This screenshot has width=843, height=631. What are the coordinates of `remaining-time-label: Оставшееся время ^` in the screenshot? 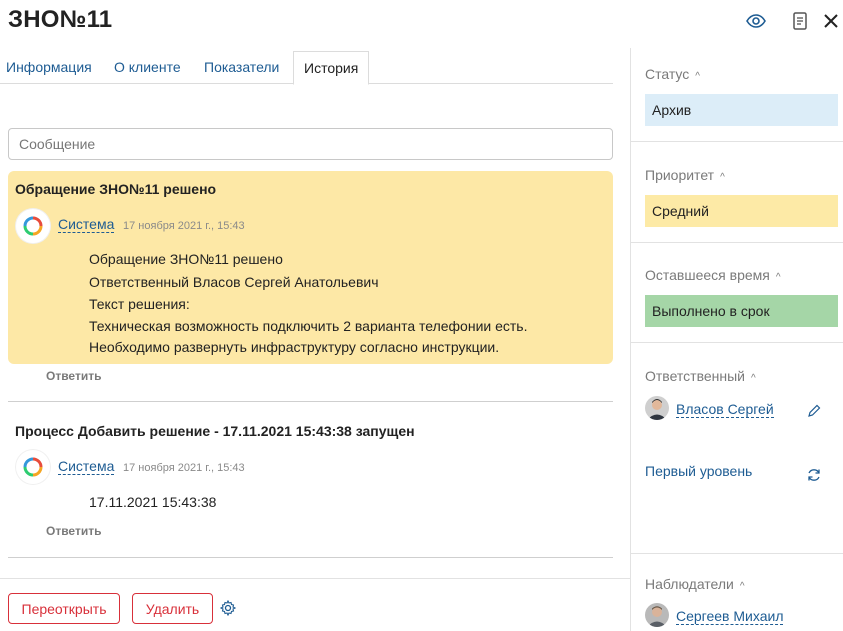 It's located at (713, 275).